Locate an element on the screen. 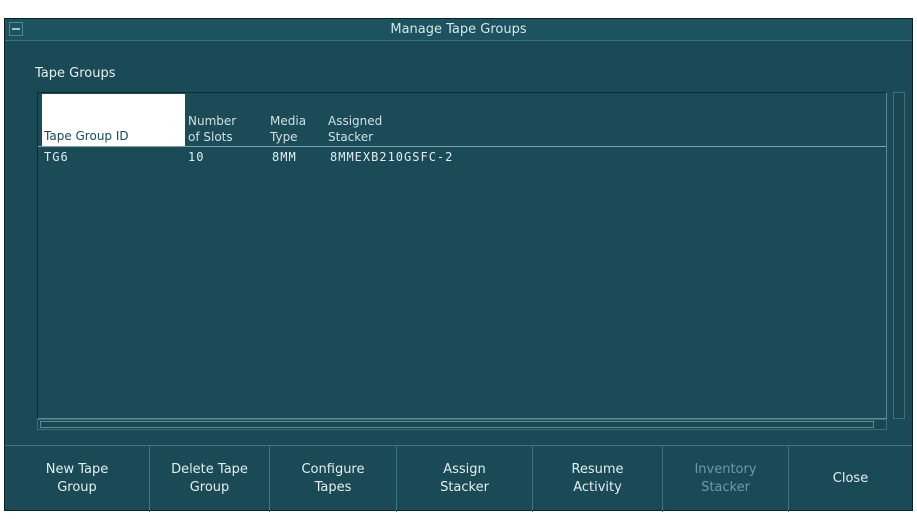 The image size is (917, 519). tape-groups-label: Tape Groups is located at coordinates (75, 73).